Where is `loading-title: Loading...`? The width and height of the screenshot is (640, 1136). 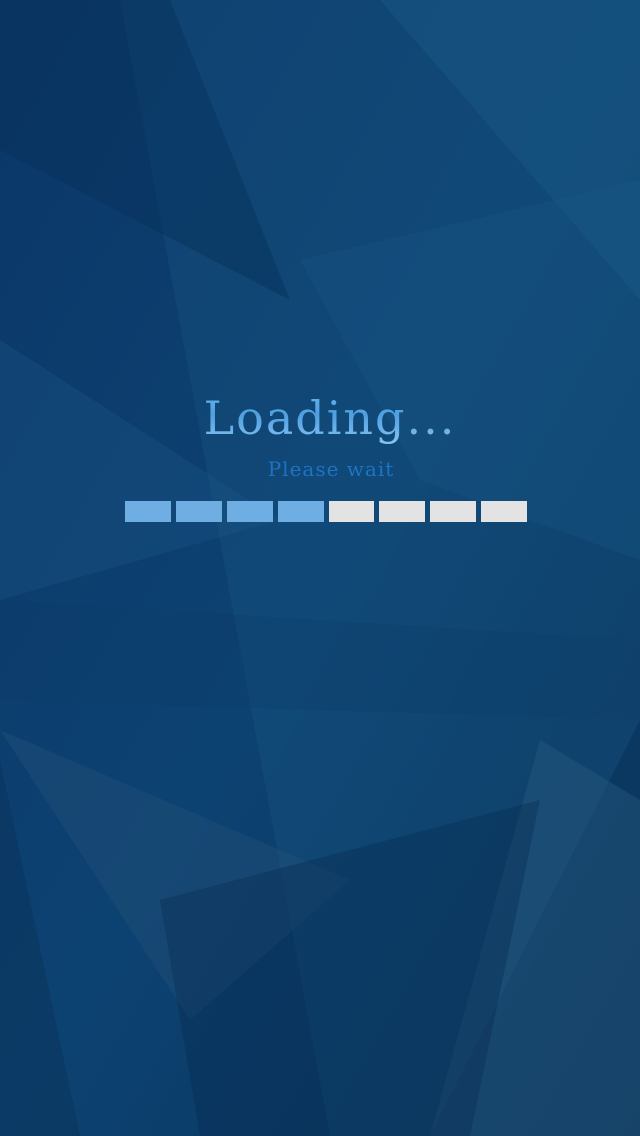
loading-title: Loading... is located at coordinates (320, 418).